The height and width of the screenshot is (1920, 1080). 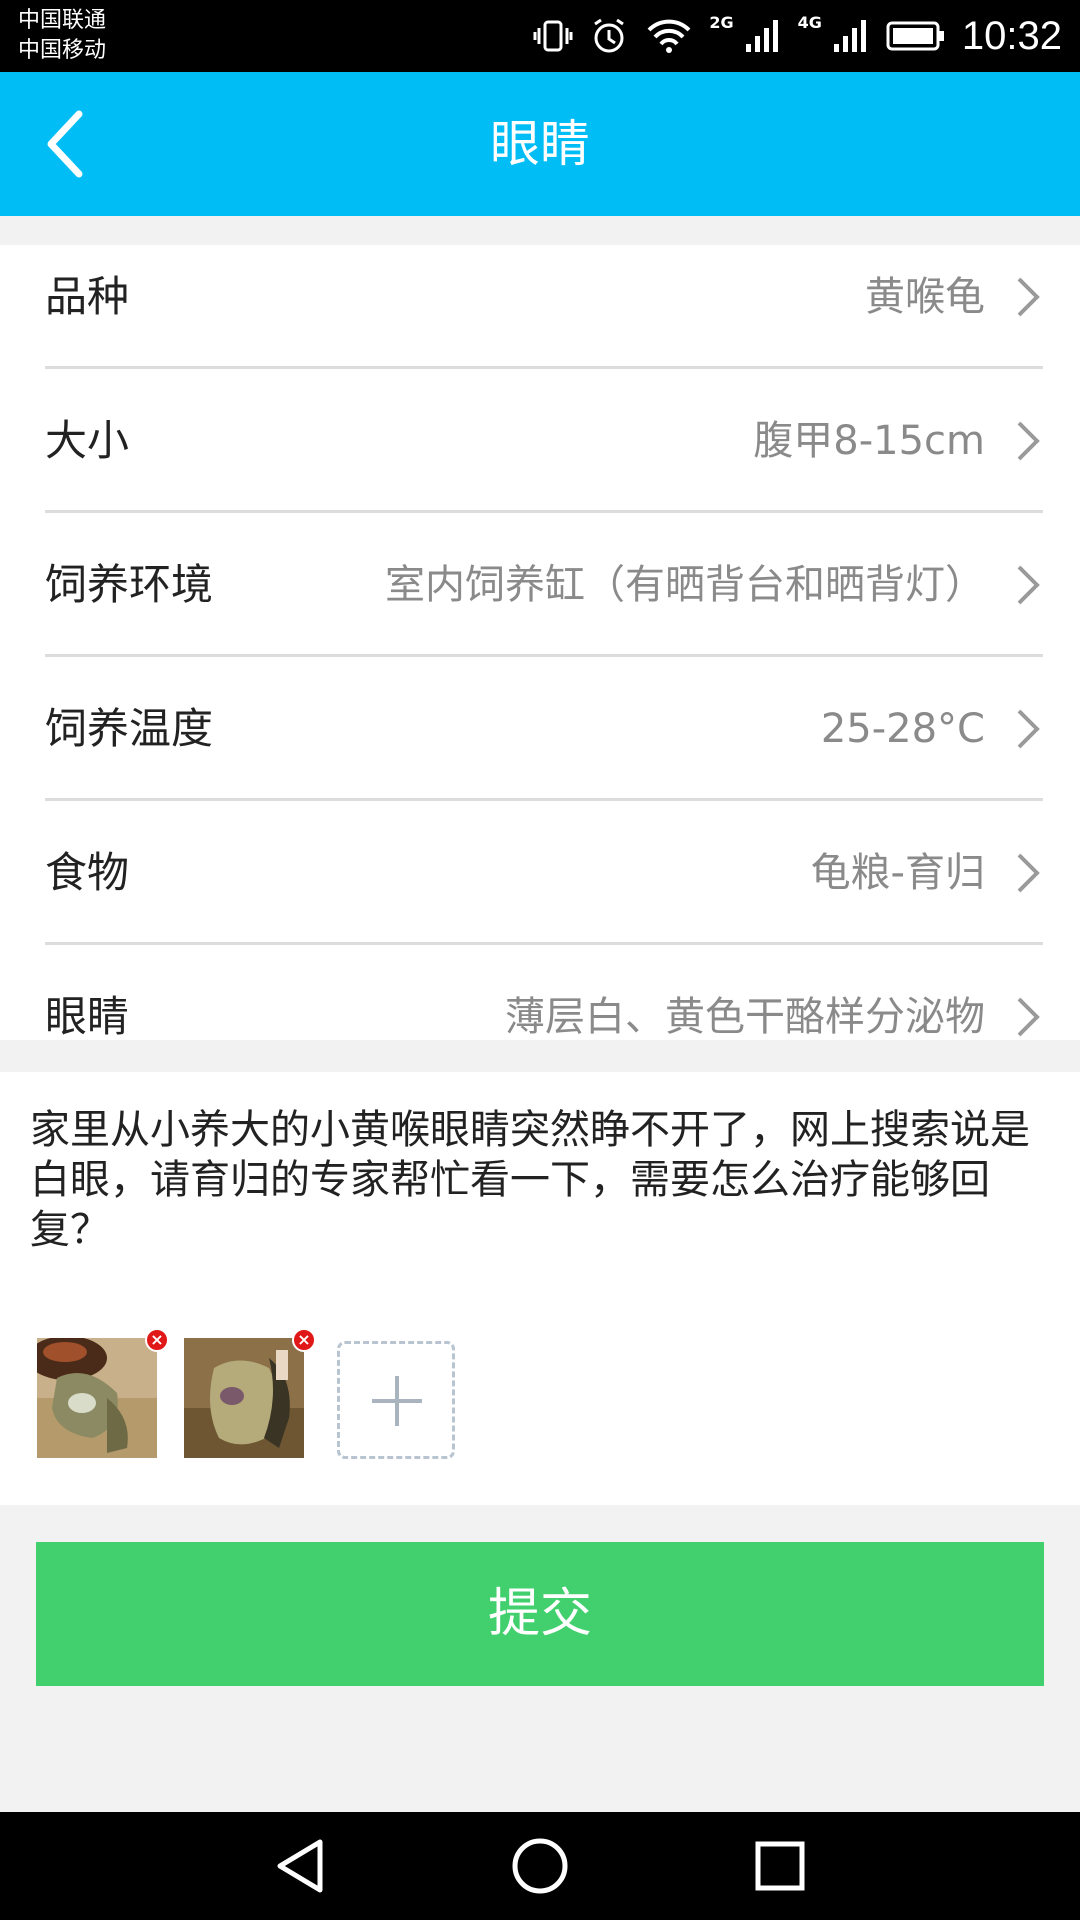 I want to click on info-row-label: 眼睛, so click(x=87, y=1016).